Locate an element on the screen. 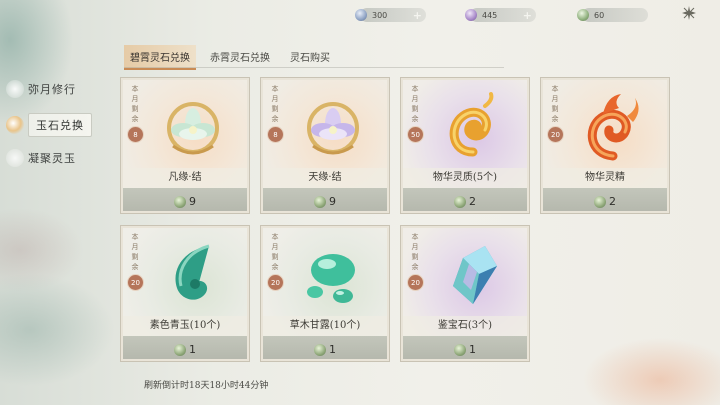  white-lotus-charm-icon is located at coordinates (193, 128).